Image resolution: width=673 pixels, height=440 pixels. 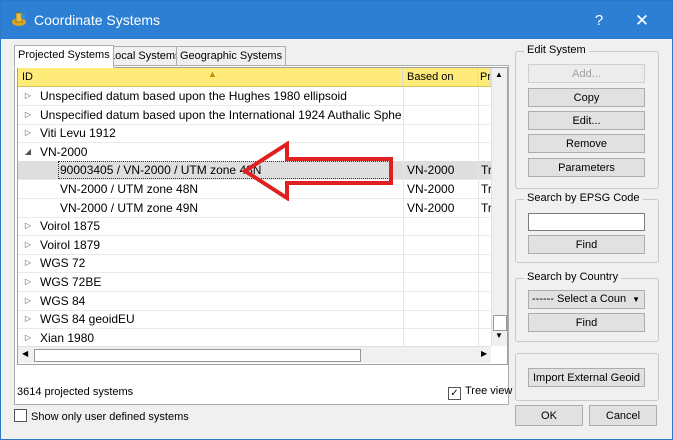 I want to click on vertical-scrollbar: ▲ ▼, so click(x=499, y=207).